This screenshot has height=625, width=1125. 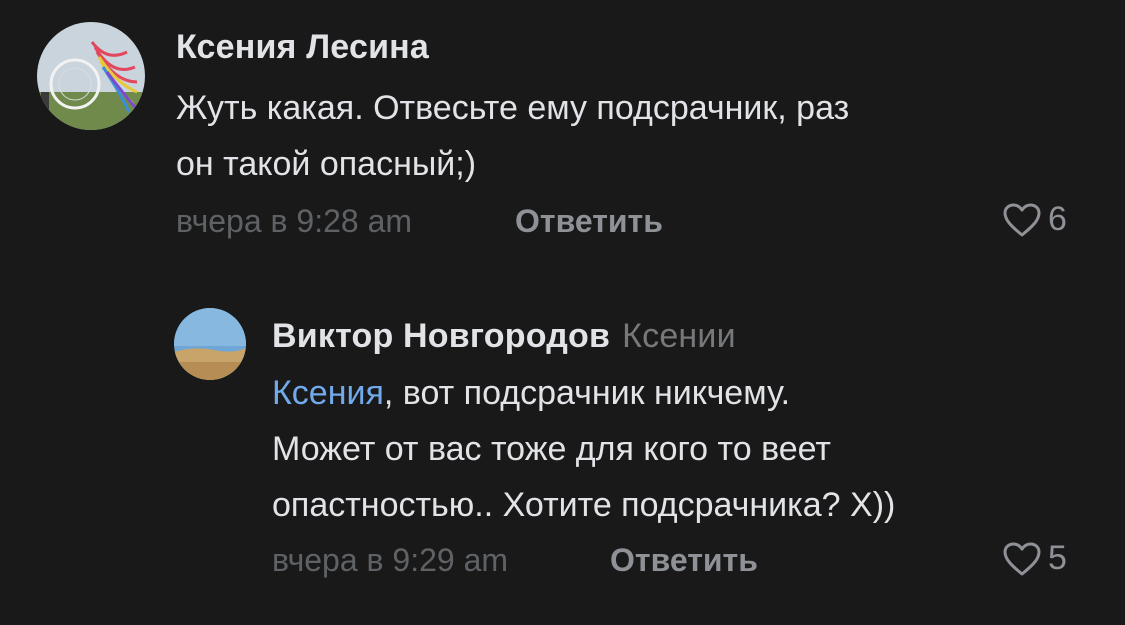 What do you see at coordinates (584, 505) in the screenshot?
I see `comment-text-line: опастностью.. Хотите подсрачника? Х))` at bounding box center [584, 505].